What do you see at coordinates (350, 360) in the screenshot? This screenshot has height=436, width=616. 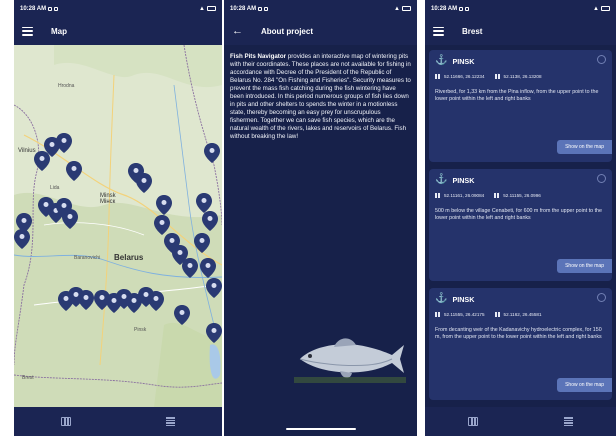 I see `fish-illustration` at bounding box center [350, 360].